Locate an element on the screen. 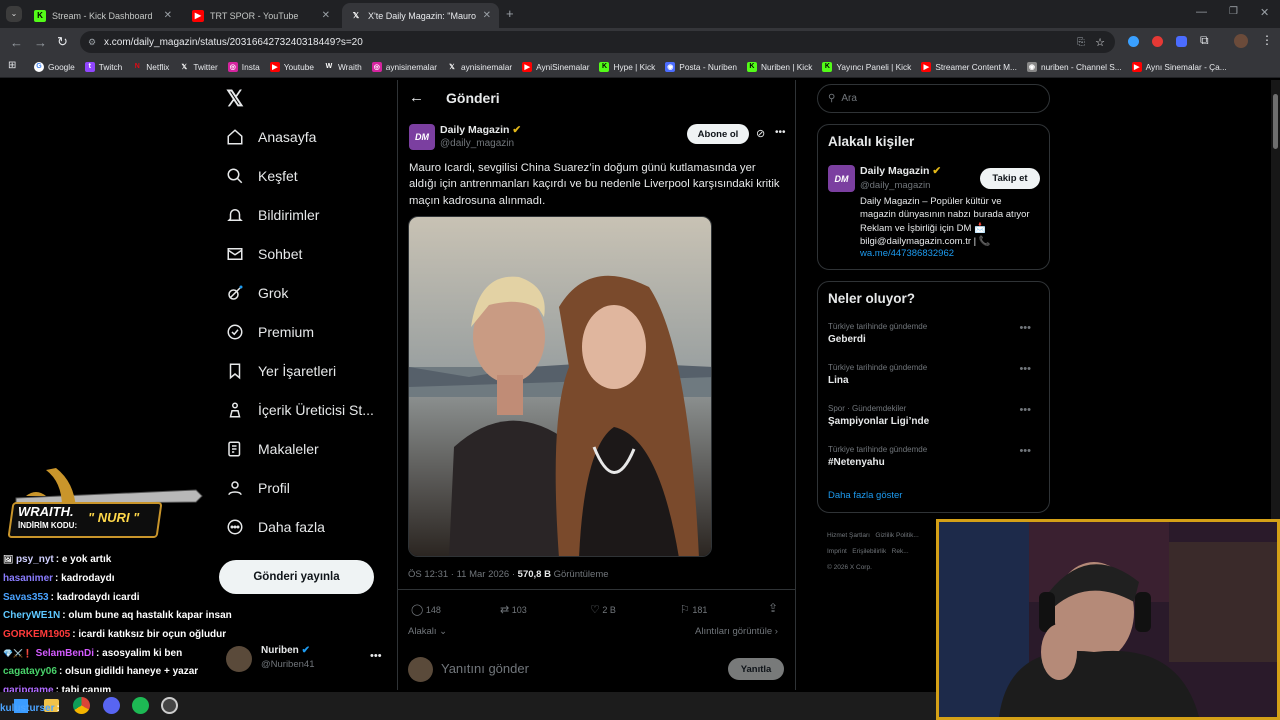 This screenshot has height=720, width=1280. bookmark-hype-kick: K Hype | Kick is located at coordinates (627, 66).